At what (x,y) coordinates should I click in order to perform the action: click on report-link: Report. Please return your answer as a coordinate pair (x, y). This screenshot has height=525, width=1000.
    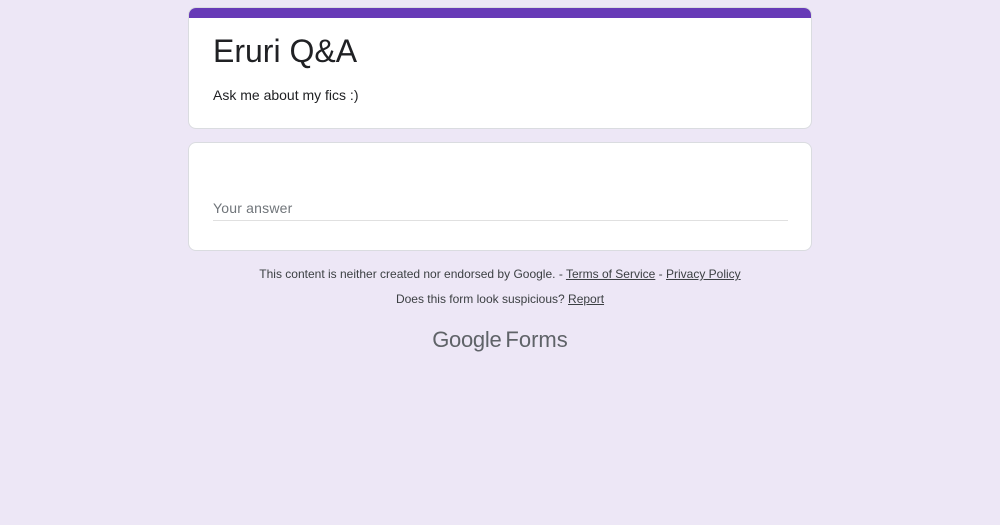
    Looking at the image, I should click on (586, 299).